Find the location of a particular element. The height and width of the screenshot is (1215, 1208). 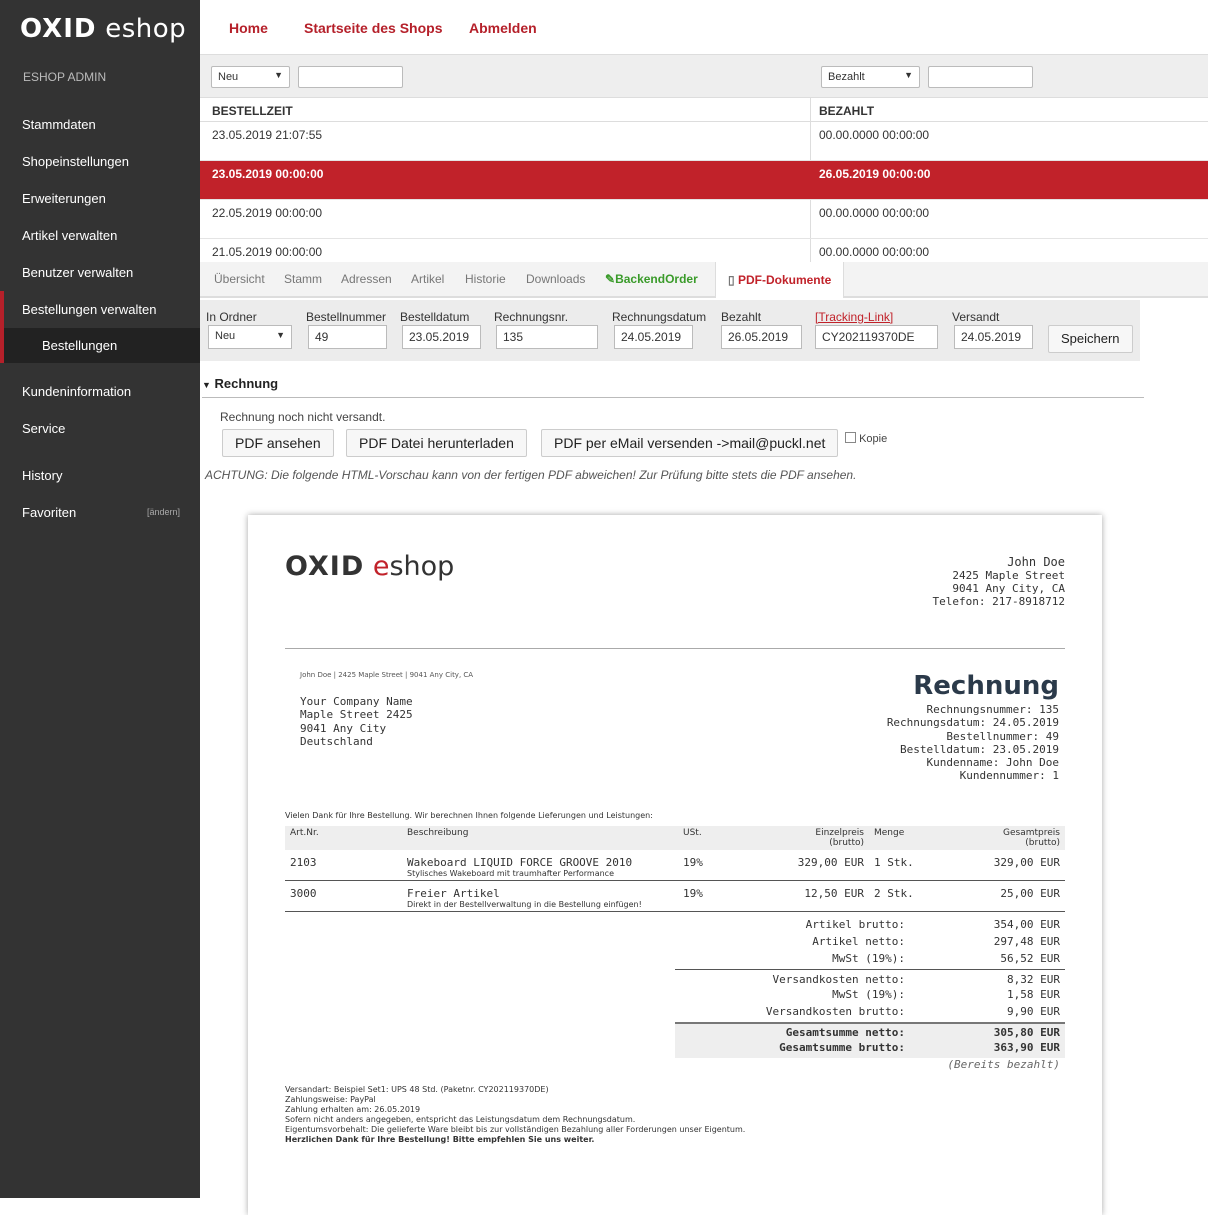

invoicedate-field: 24.05.2019 is located at coordinates (653, 337).